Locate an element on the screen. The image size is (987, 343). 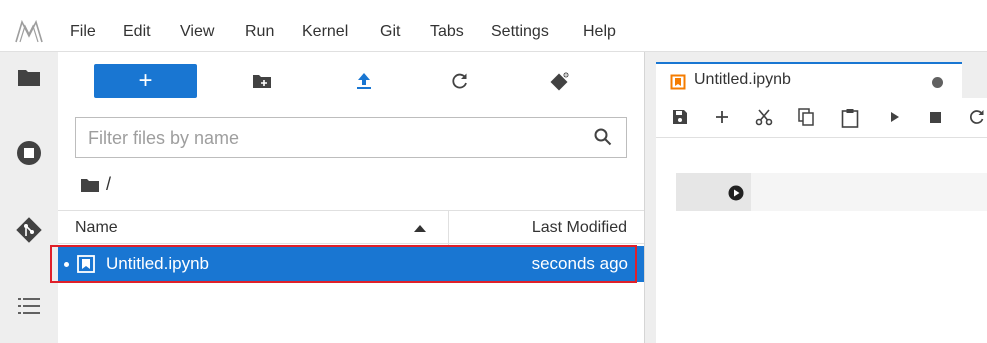
refresh-icon is located at coordinates (460, 81).